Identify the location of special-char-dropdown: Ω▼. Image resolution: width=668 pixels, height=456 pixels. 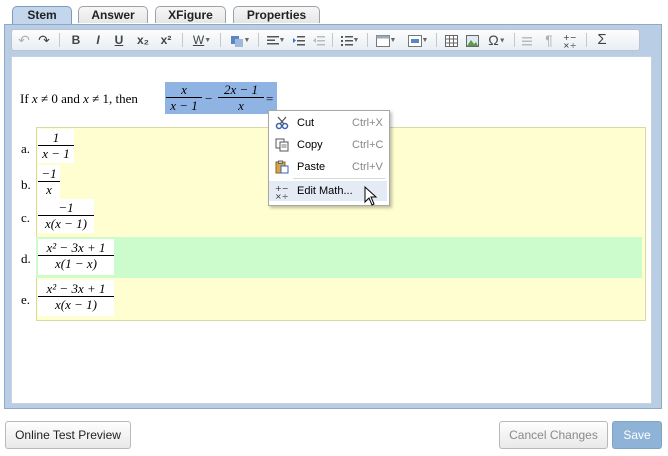
(497, 40).